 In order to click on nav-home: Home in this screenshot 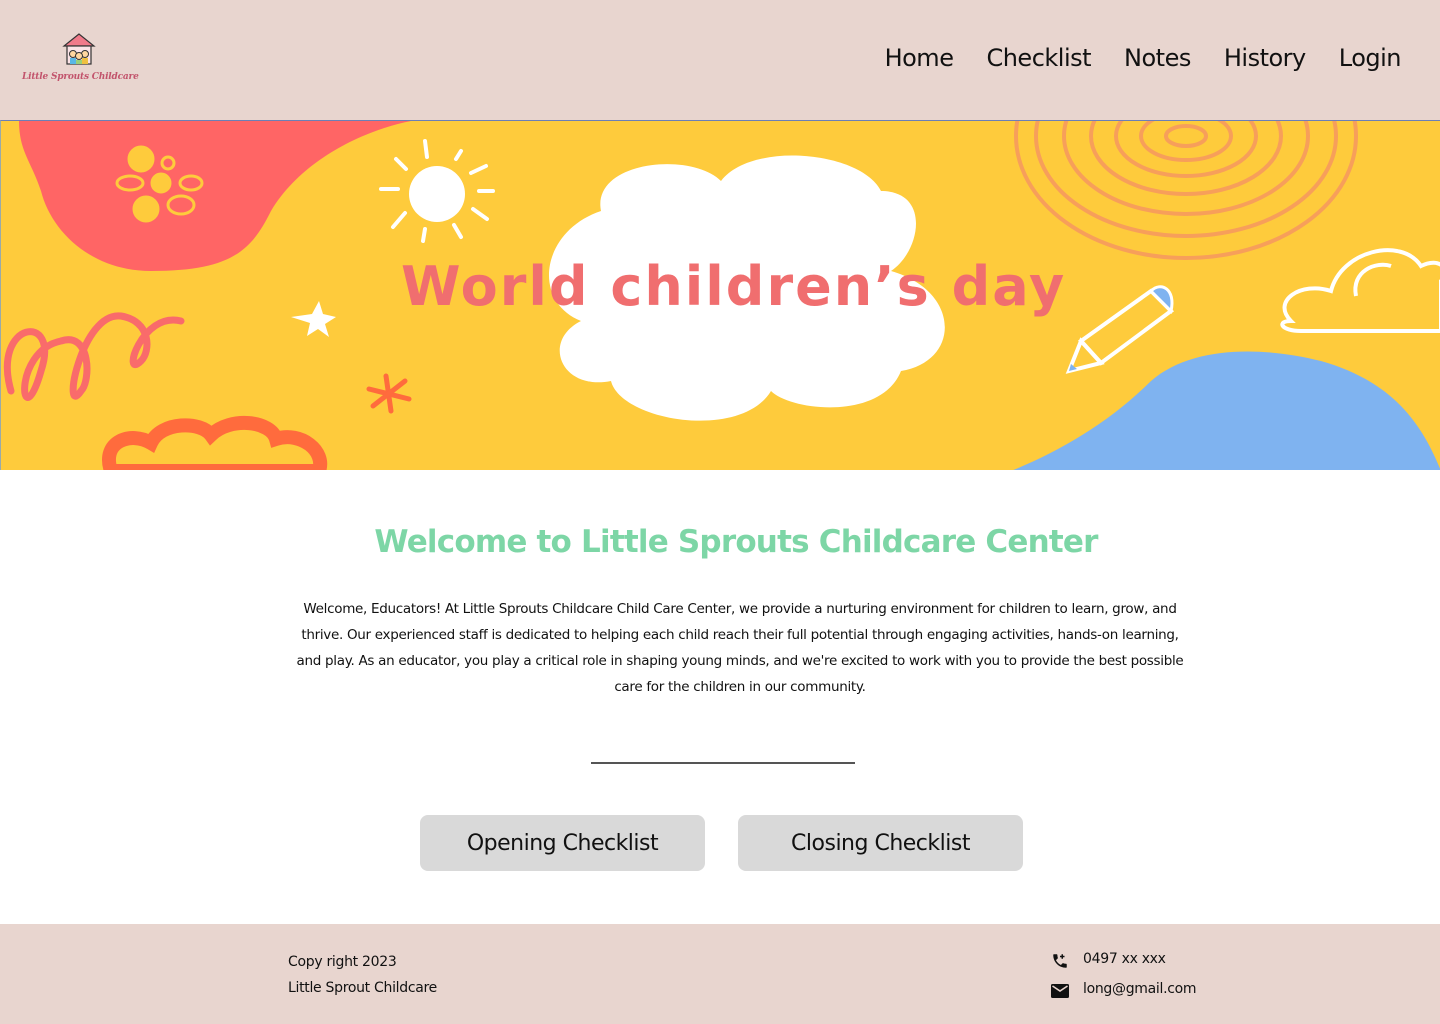, I will do `click(919, 58)`.